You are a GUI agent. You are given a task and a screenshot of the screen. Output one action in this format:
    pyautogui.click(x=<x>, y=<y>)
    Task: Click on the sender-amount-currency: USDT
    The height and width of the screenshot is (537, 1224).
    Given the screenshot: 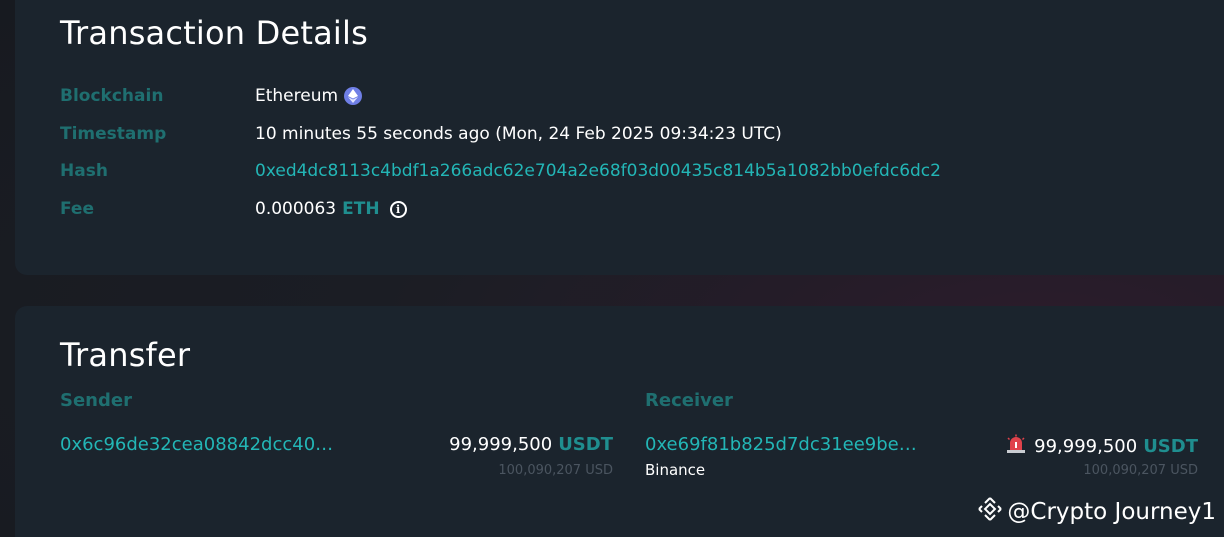 What is the action you would take?
    pyautogui.click(x=585, y=444)
    